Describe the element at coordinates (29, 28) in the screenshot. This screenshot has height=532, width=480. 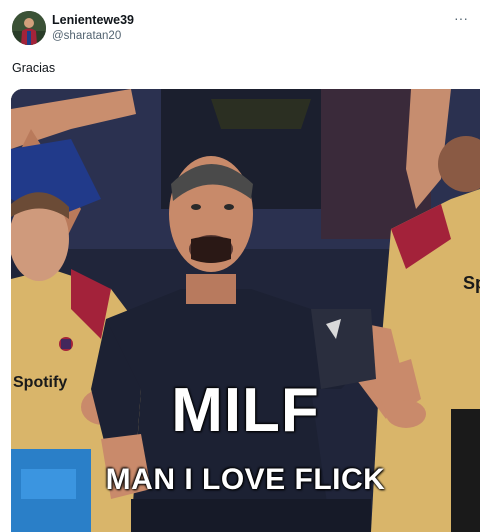
I see `avatar` at that location.